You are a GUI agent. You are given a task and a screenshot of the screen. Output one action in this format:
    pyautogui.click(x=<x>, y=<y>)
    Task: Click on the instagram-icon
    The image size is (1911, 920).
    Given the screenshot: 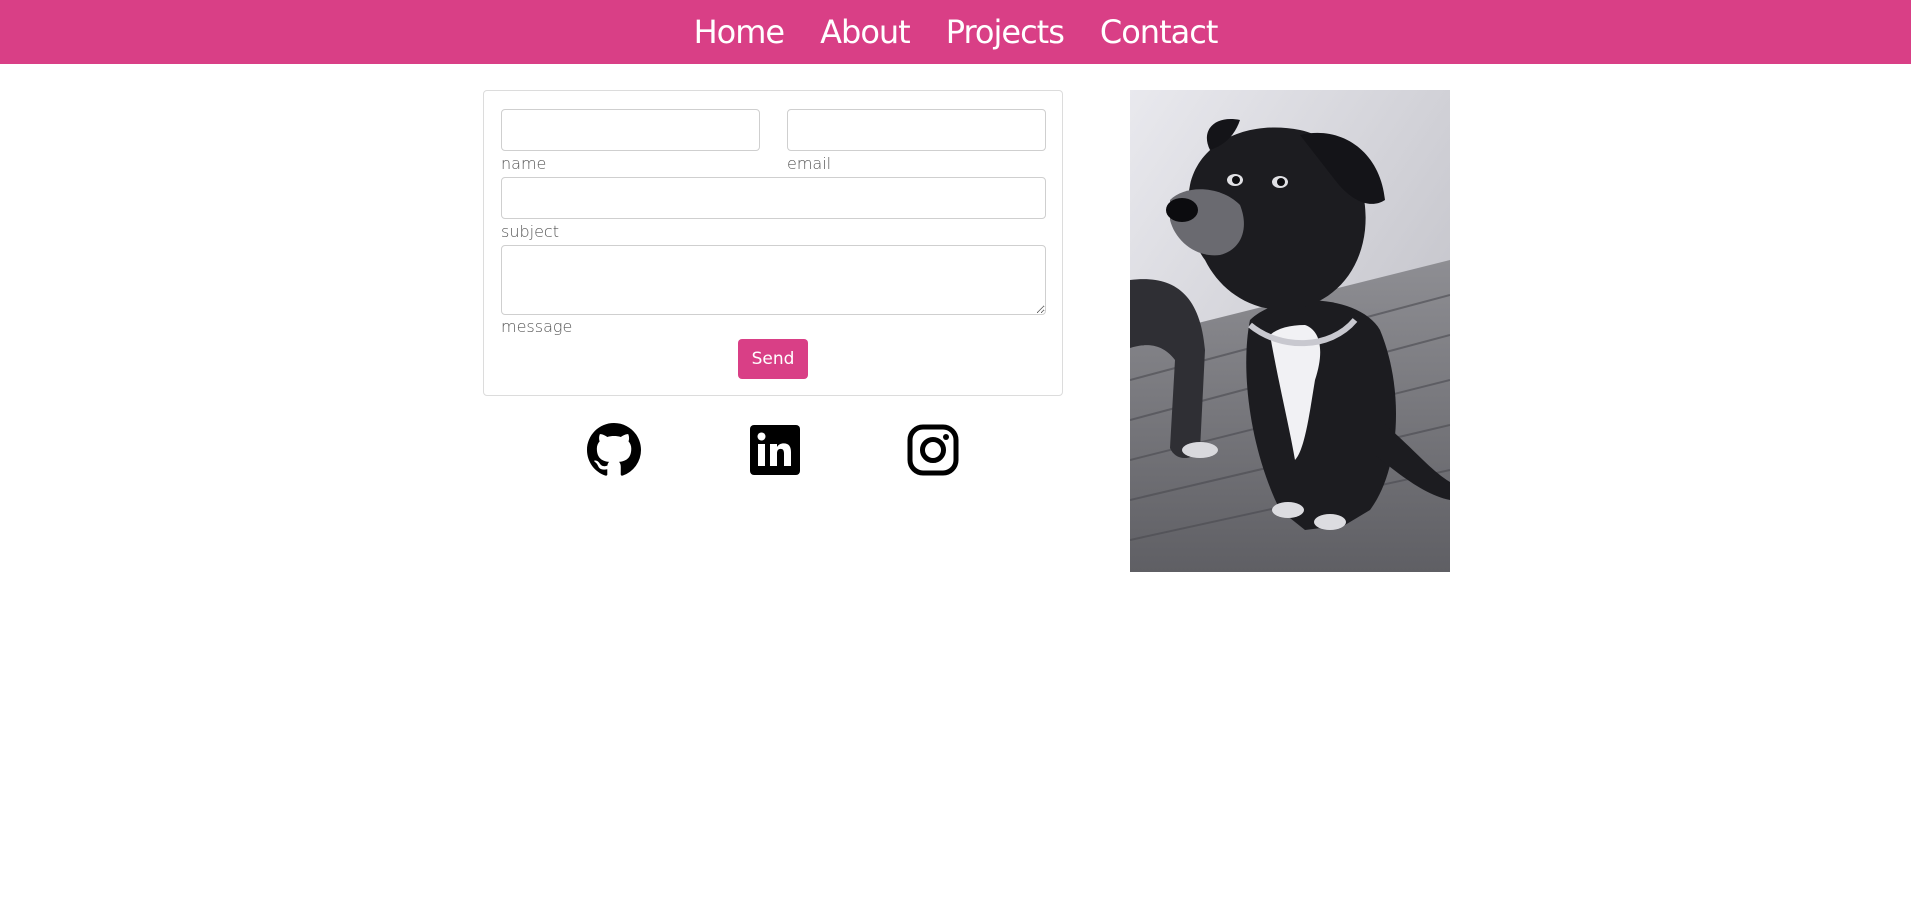 What is the action you would take?
    pyautogui.click(x=933, y=450)
    